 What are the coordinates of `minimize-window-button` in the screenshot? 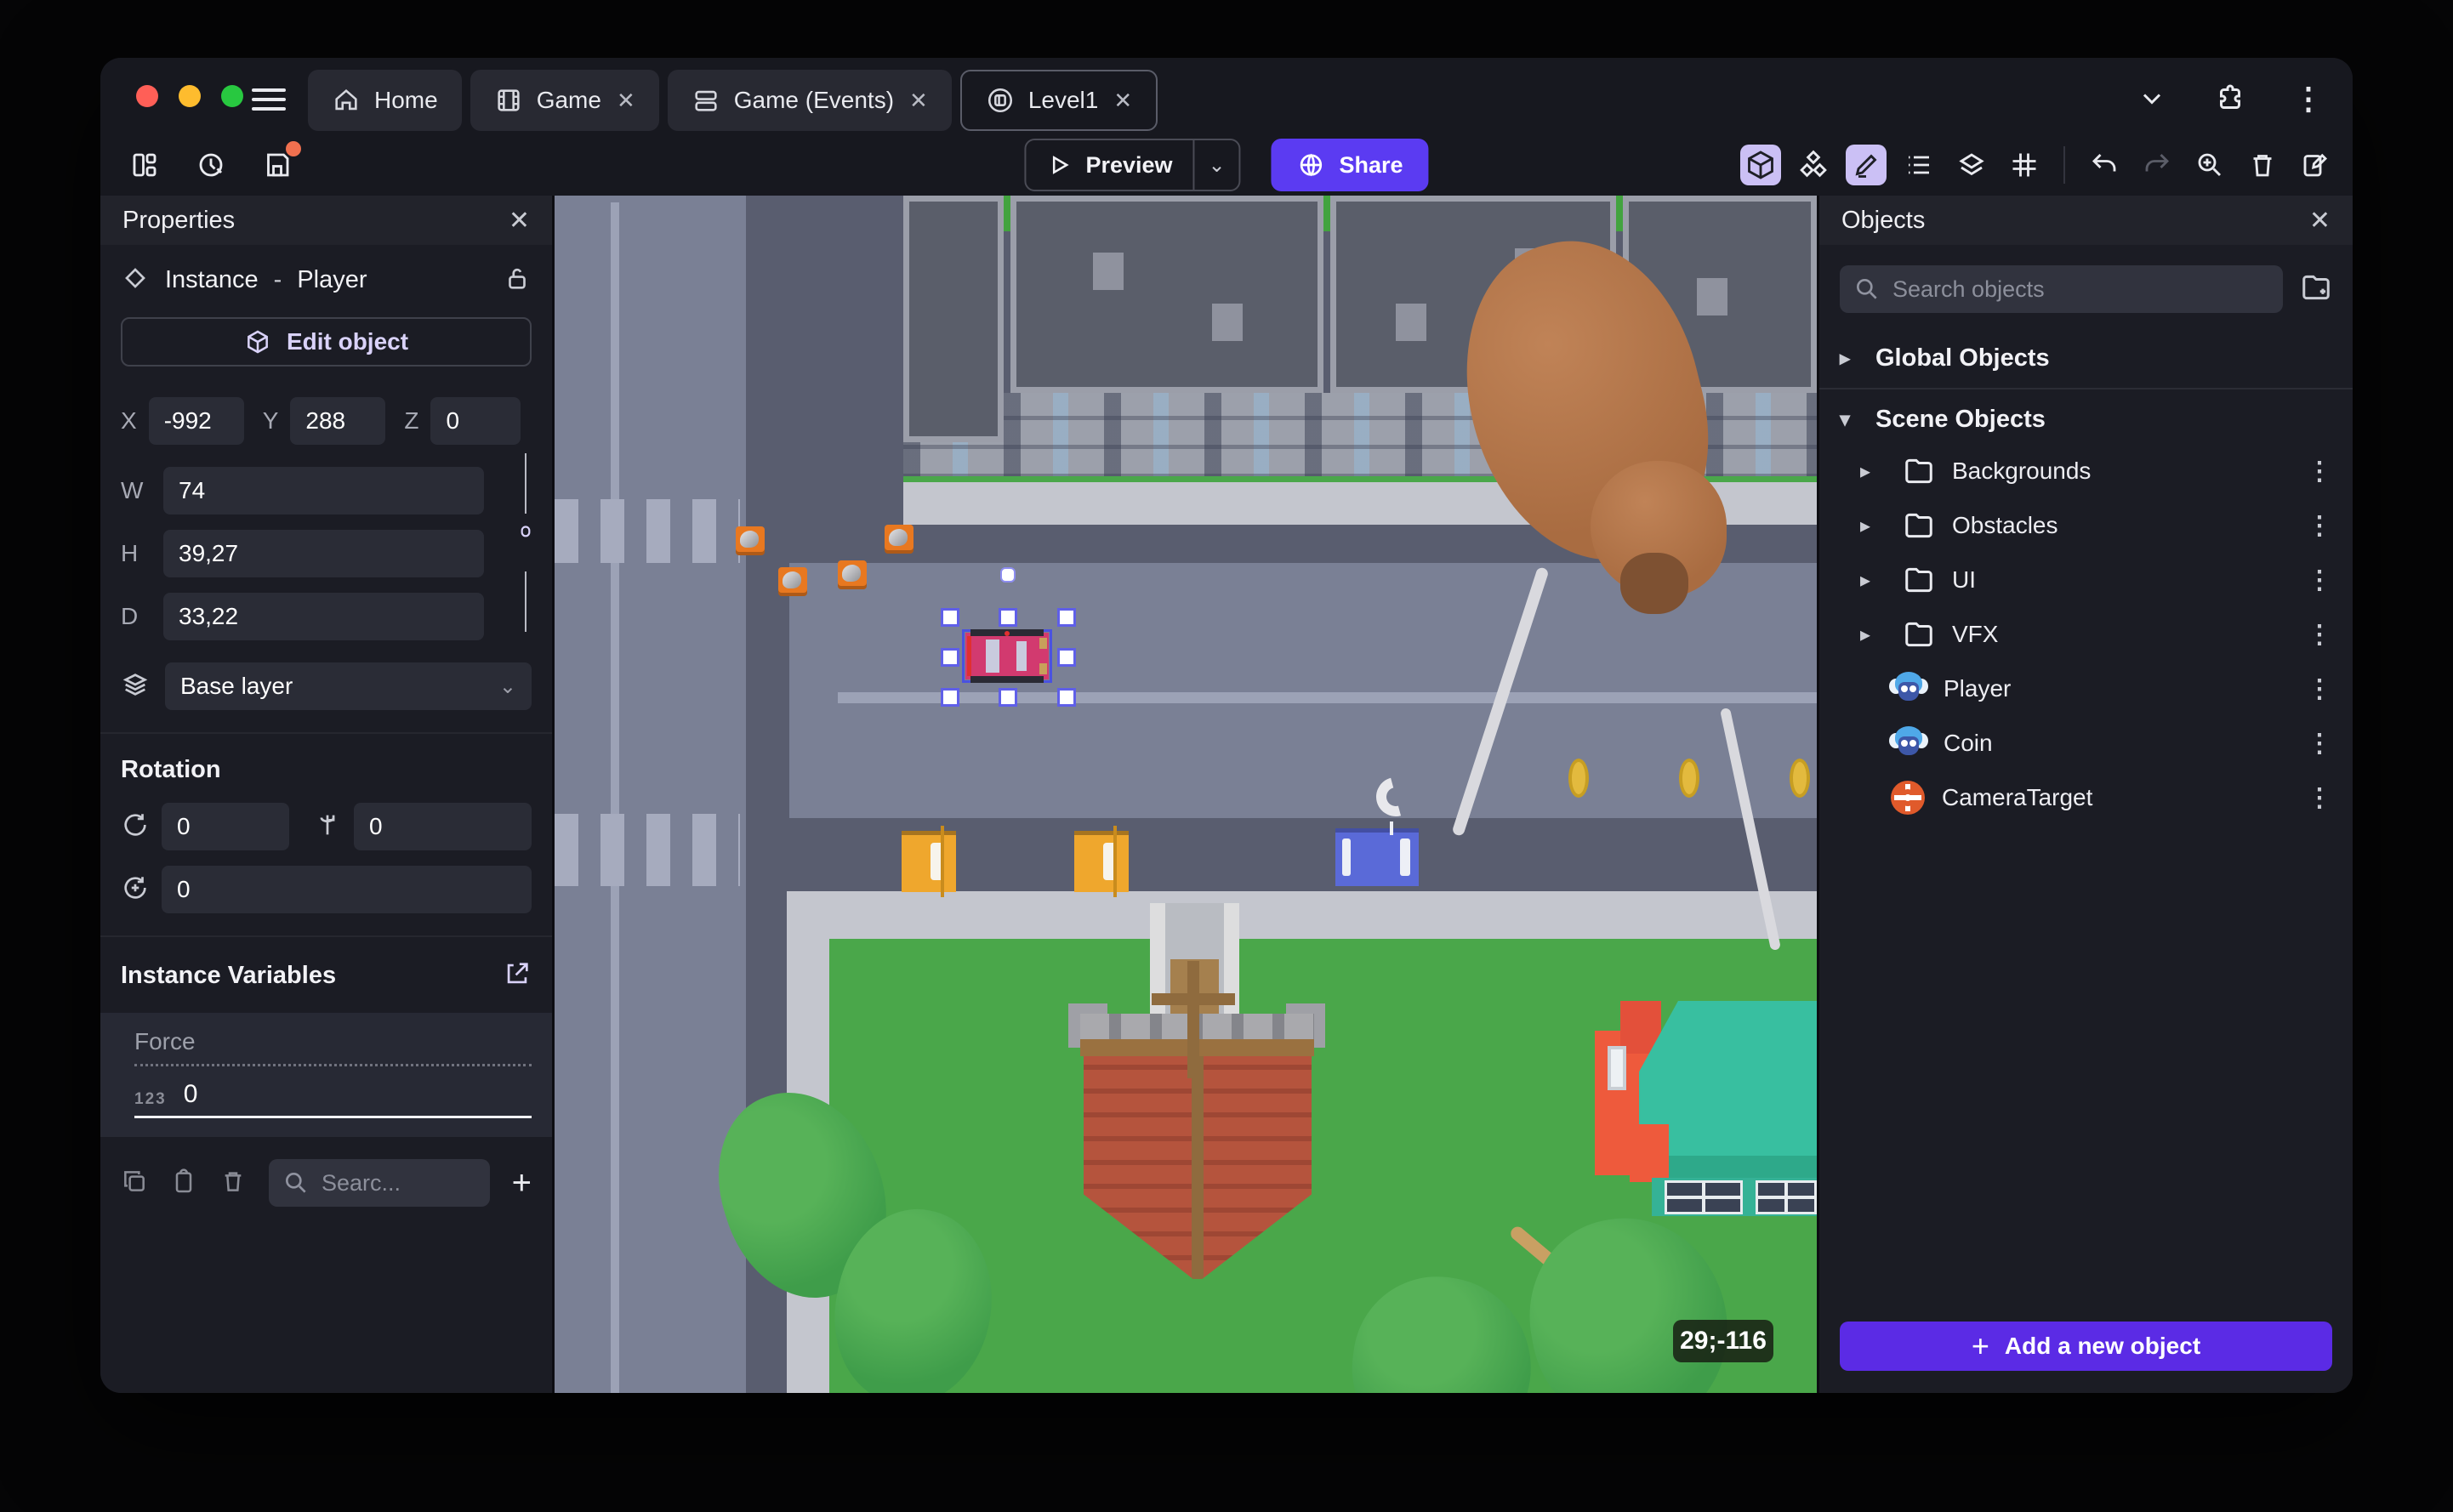 It's located at (190, 96).